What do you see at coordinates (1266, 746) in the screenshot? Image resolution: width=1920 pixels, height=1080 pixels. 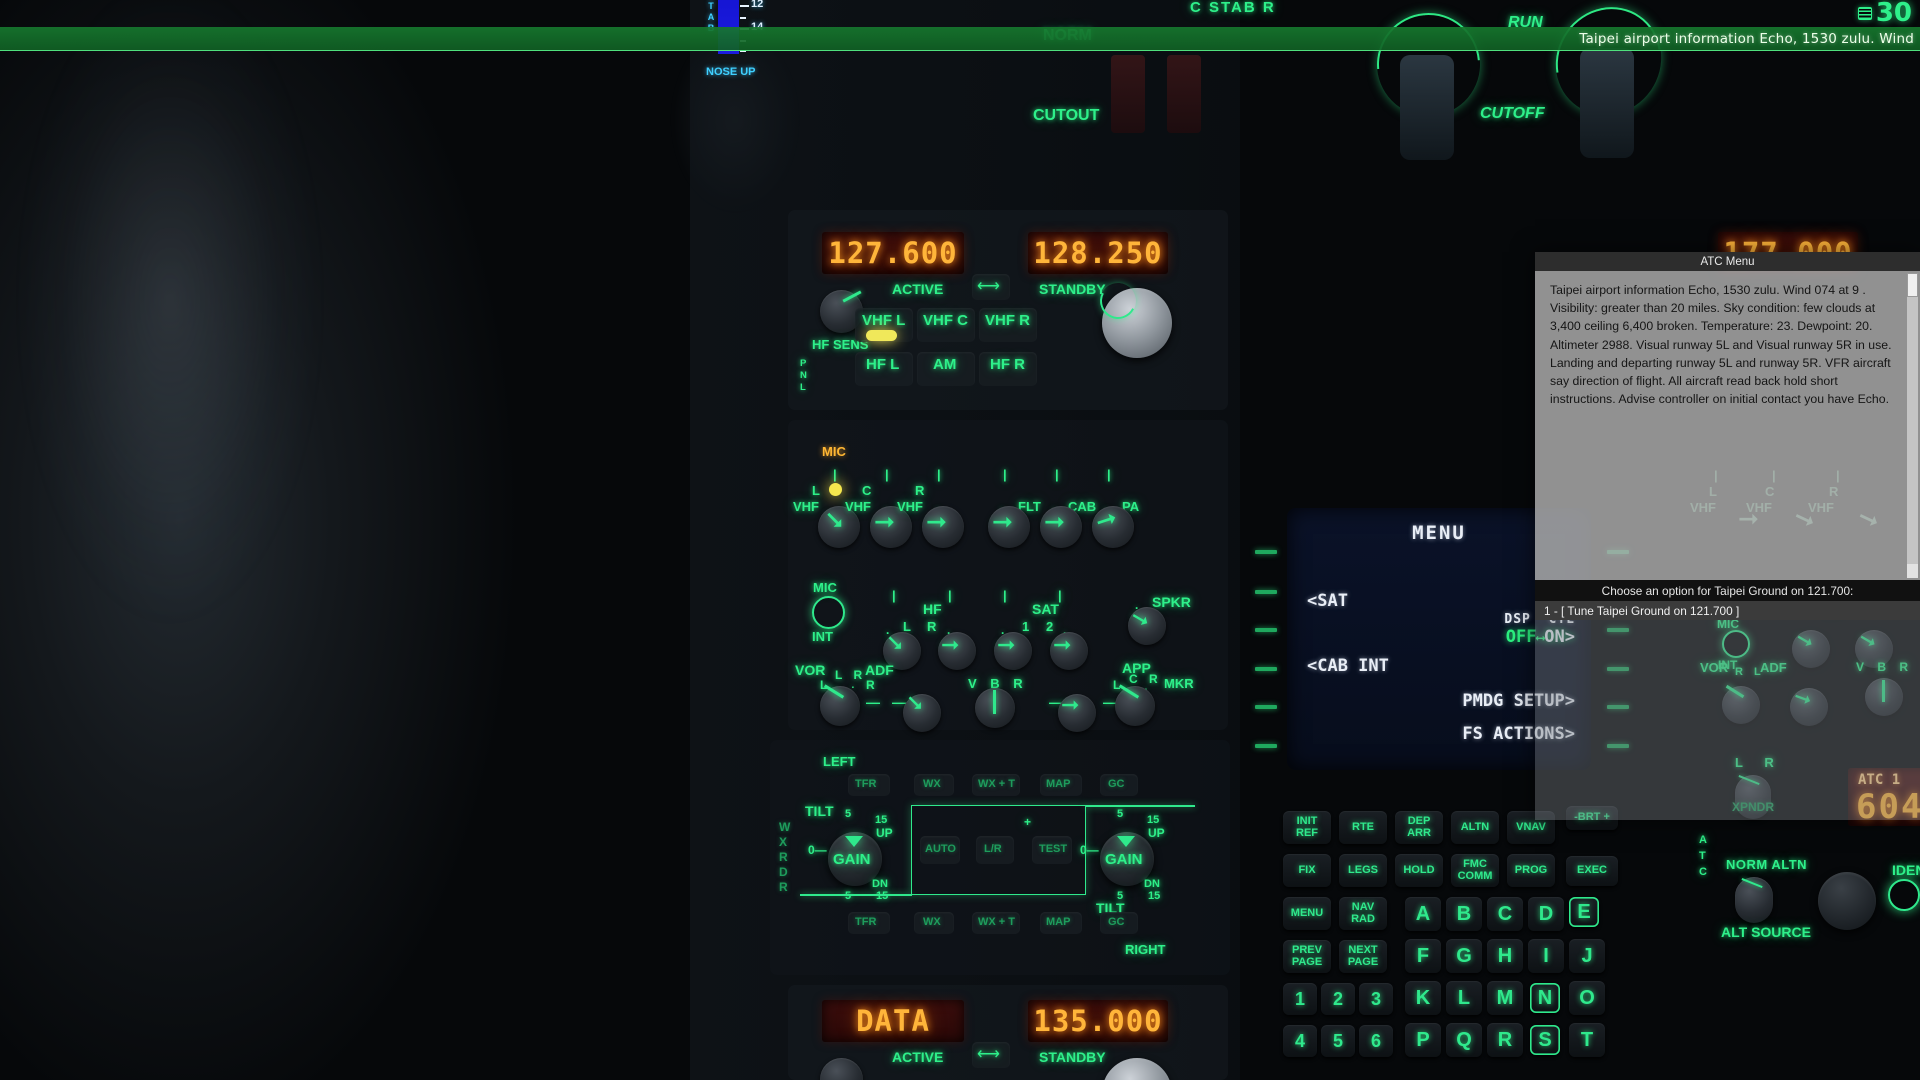 I see `cdu-lsk-6l` at bounding box center [1266, 746].